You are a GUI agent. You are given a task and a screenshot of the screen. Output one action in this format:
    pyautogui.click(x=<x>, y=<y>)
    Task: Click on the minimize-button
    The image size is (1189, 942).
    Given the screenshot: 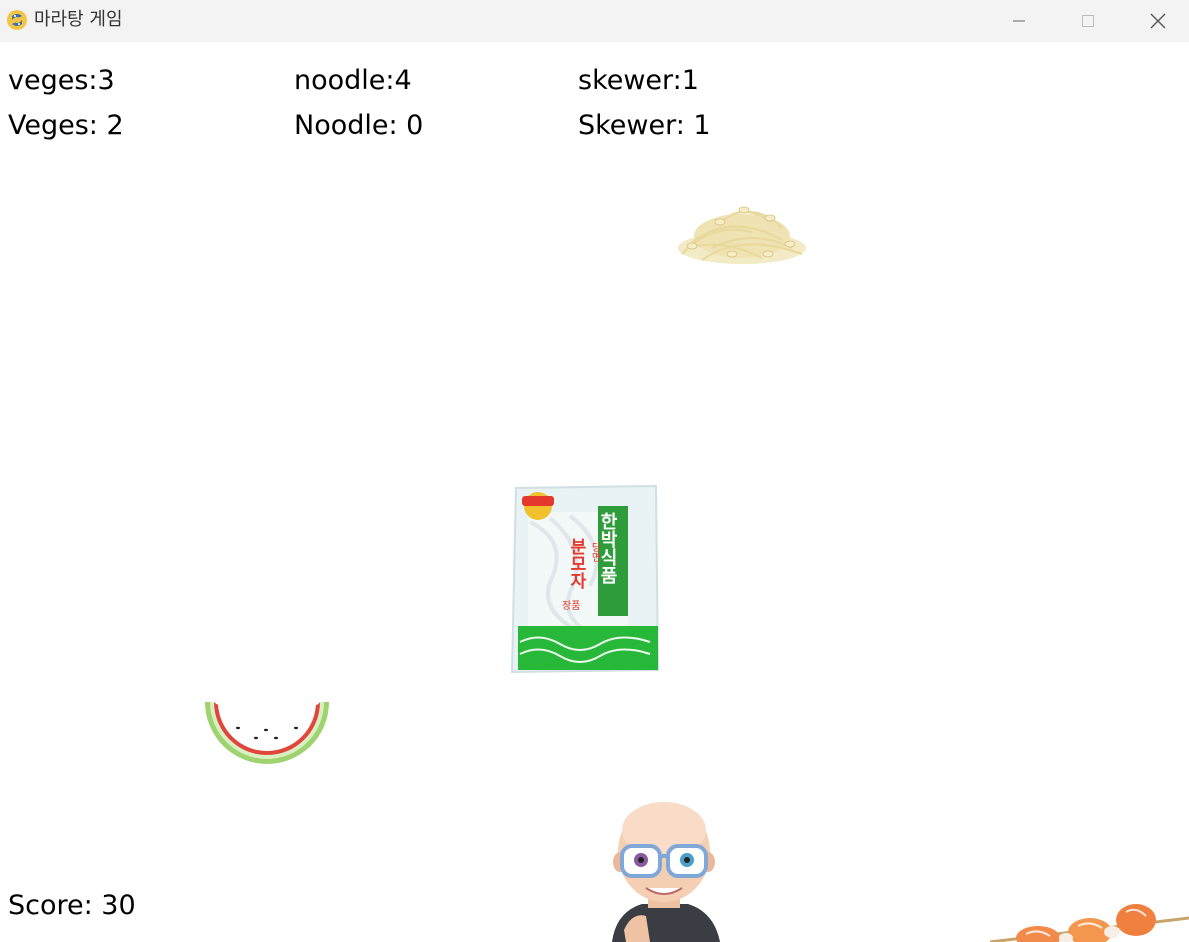 What is the action you would take?
    pyautogui.click(x=1019, y=21)
    